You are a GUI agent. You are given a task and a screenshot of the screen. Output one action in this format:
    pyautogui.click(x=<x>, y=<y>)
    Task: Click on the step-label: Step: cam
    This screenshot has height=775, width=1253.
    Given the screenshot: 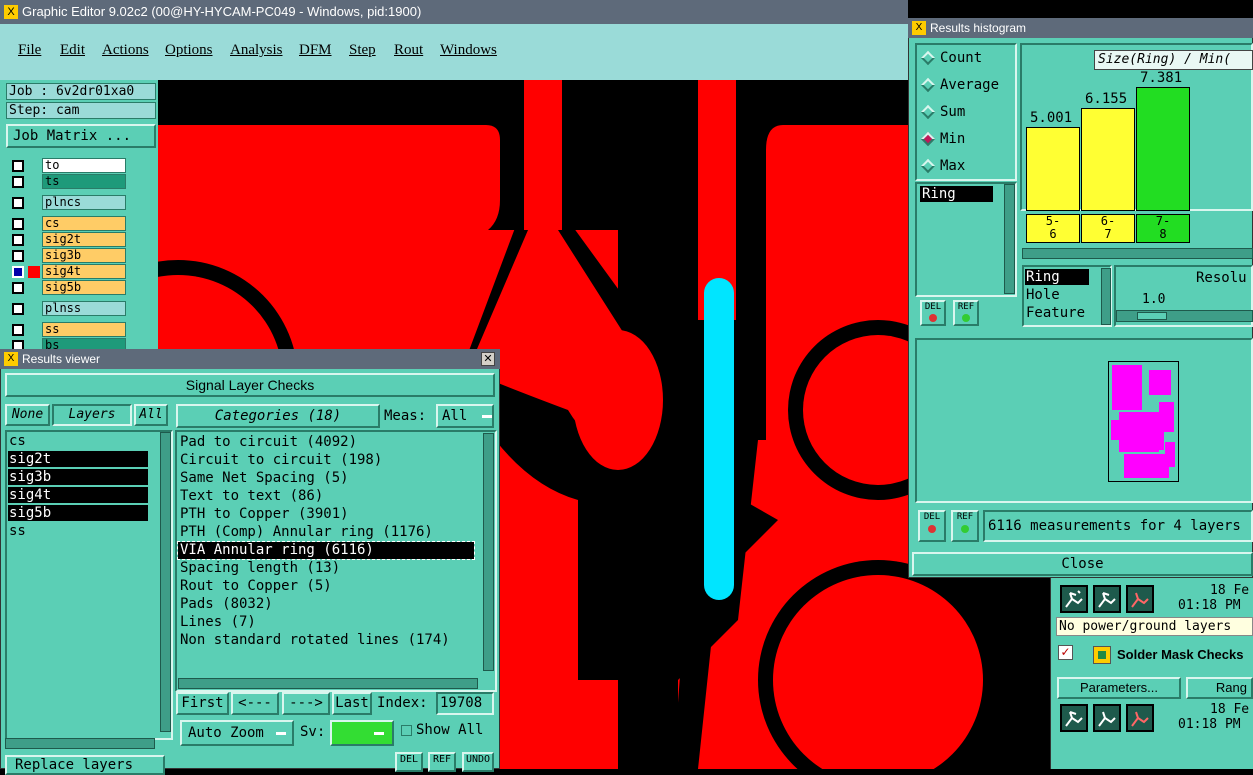 What is the action you would take?
    pyautogui.click(x=81, y=110)
    